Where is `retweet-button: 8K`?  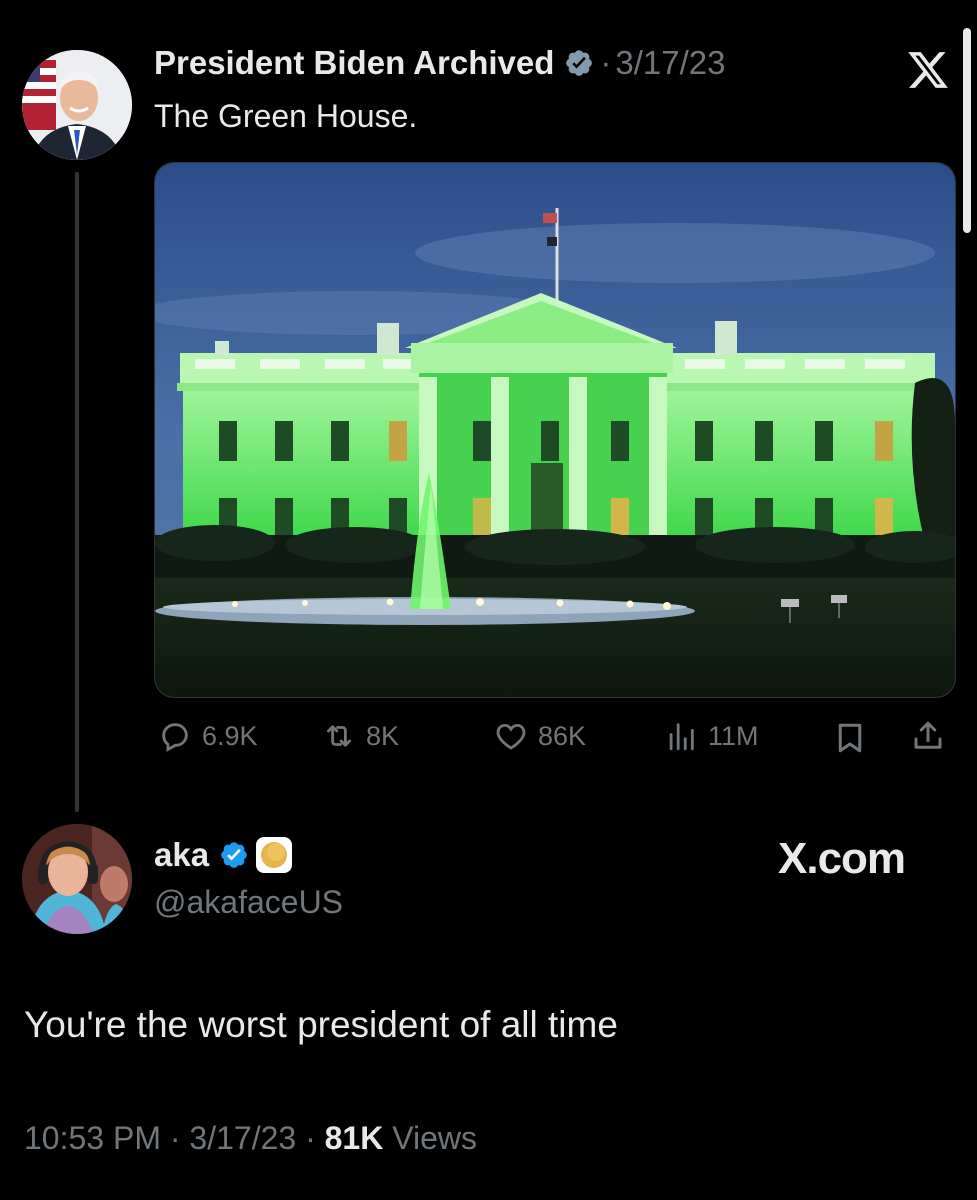 retweet-button: 8K is located at coordinates (360, 736).